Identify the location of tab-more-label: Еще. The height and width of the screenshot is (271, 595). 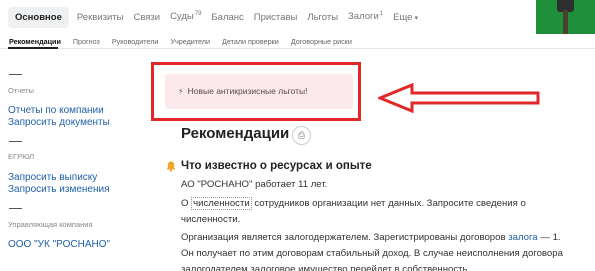
(403, 17).